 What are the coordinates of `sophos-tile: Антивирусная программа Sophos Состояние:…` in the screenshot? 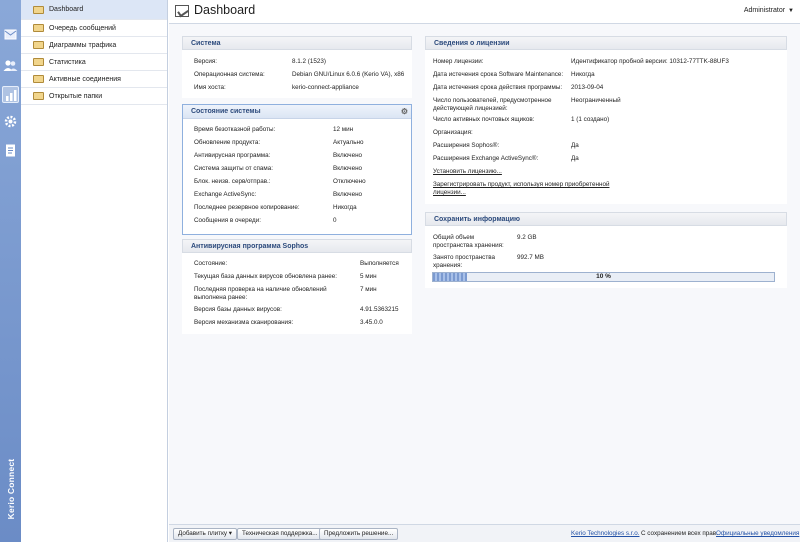 It's located at (297, 286).